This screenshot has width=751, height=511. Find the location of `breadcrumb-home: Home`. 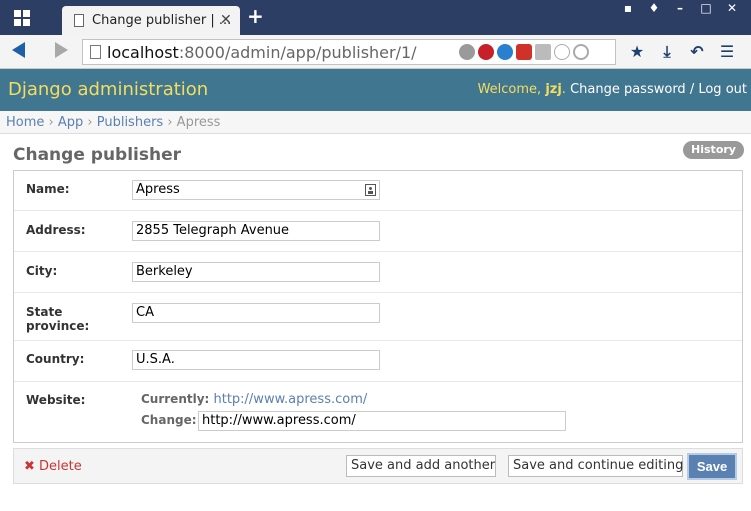

breadcrumb-home: Home is located at coordinates (25, 122).